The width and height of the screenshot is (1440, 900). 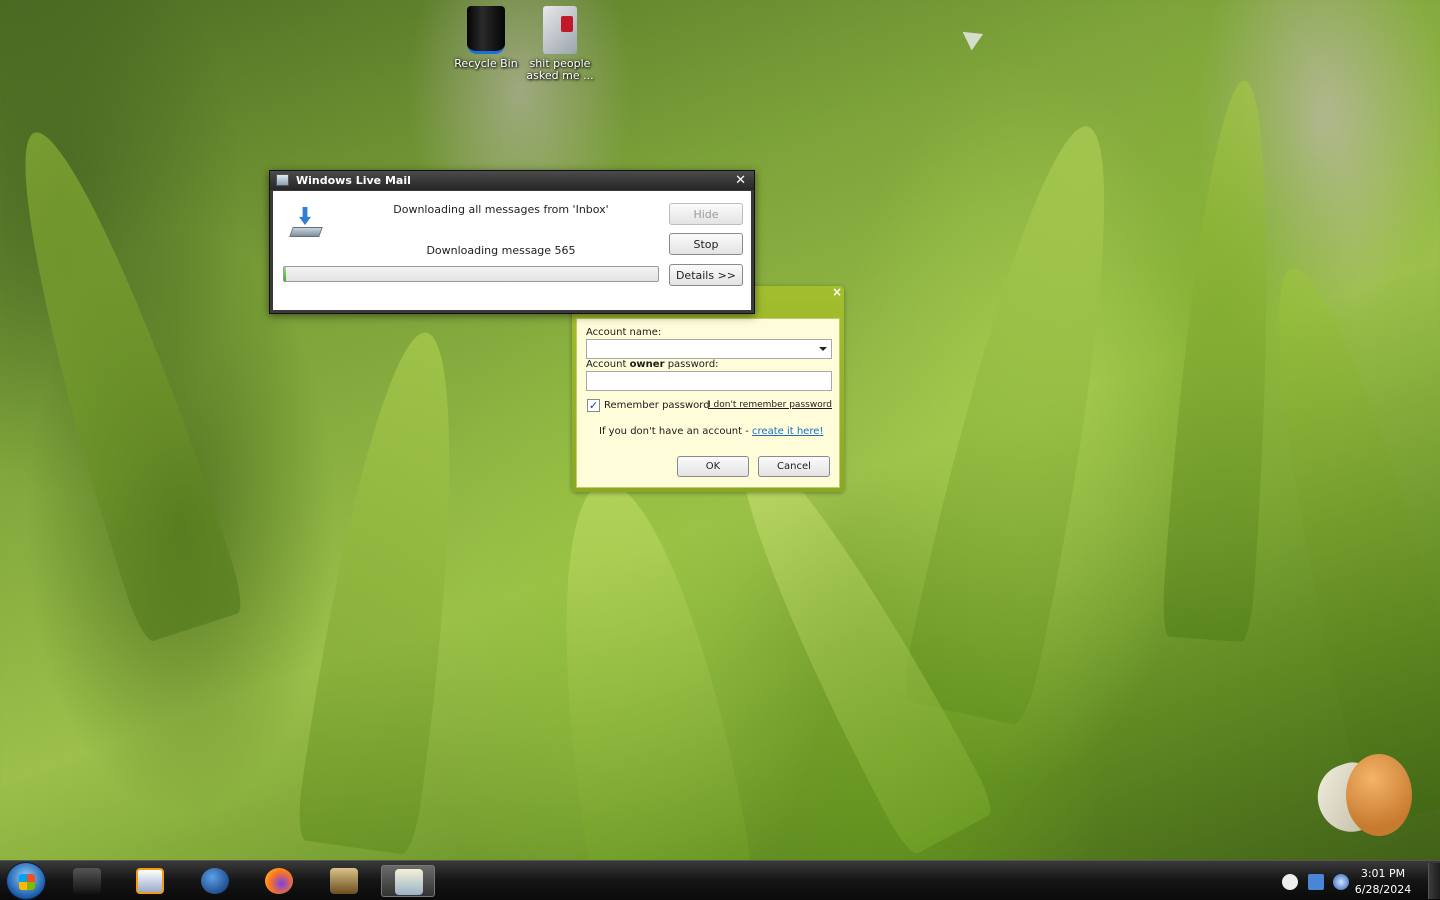 What do you see at coordinates (1383, 882) in the screenshot?
I see `taskbar-clock: 3:01 PM 6/28/2024` at bounding box center [1383, 882].